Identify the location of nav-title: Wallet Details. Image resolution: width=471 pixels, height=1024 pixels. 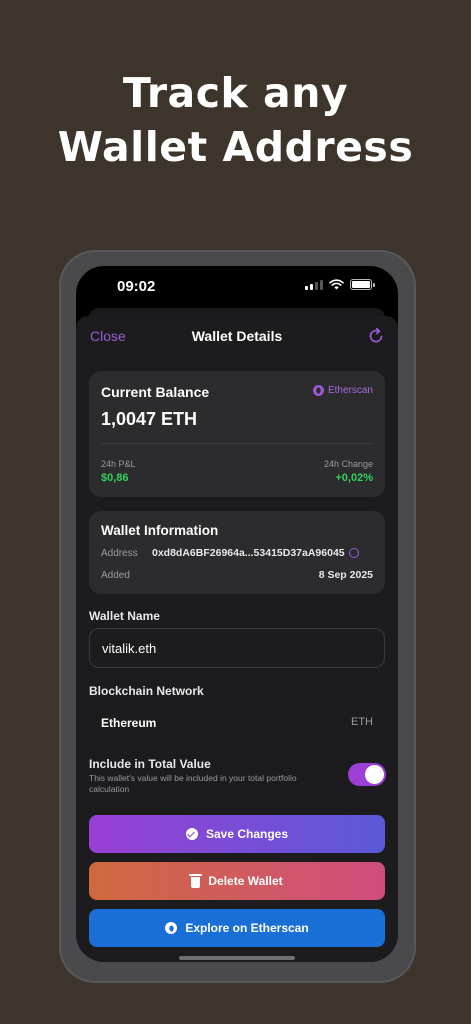
(237, 336).